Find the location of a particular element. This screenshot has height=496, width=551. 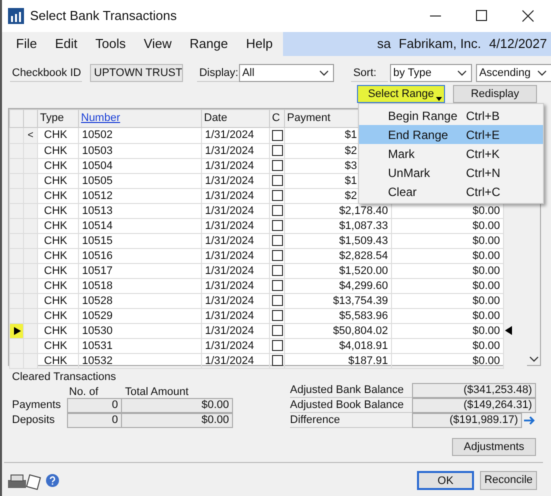

menu-shortcut: Ctrl+B is located at coordinates (483, 116).